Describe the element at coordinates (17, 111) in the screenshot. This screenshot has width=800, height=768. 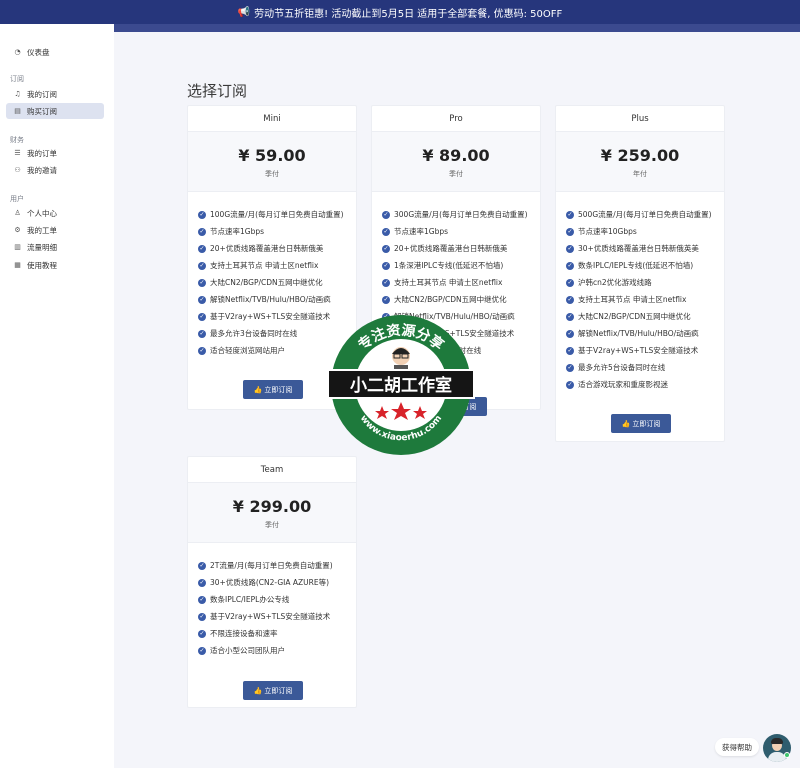
I see `clipboard-icon: ▤` at that location.